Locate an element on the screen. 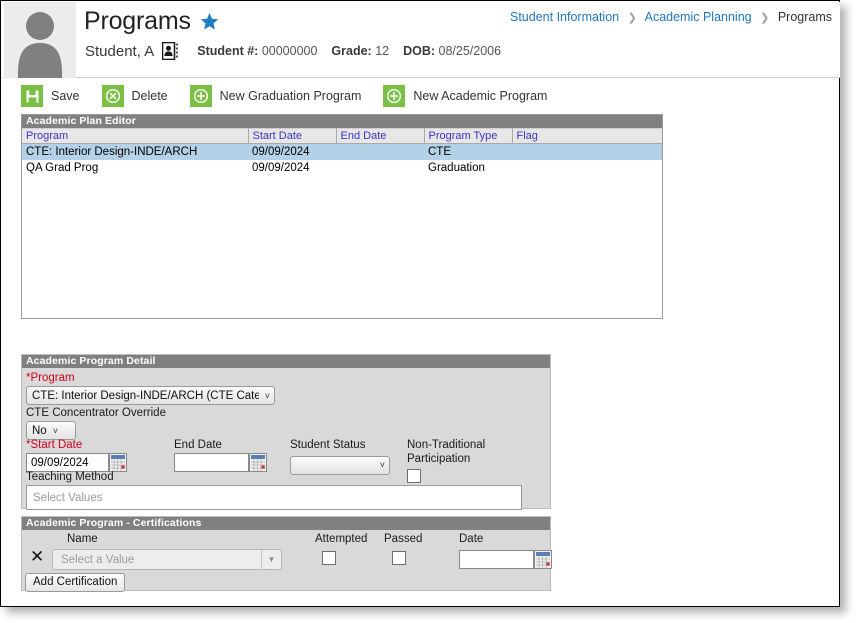  page-title: Programs is located at coordinates (137, 21).